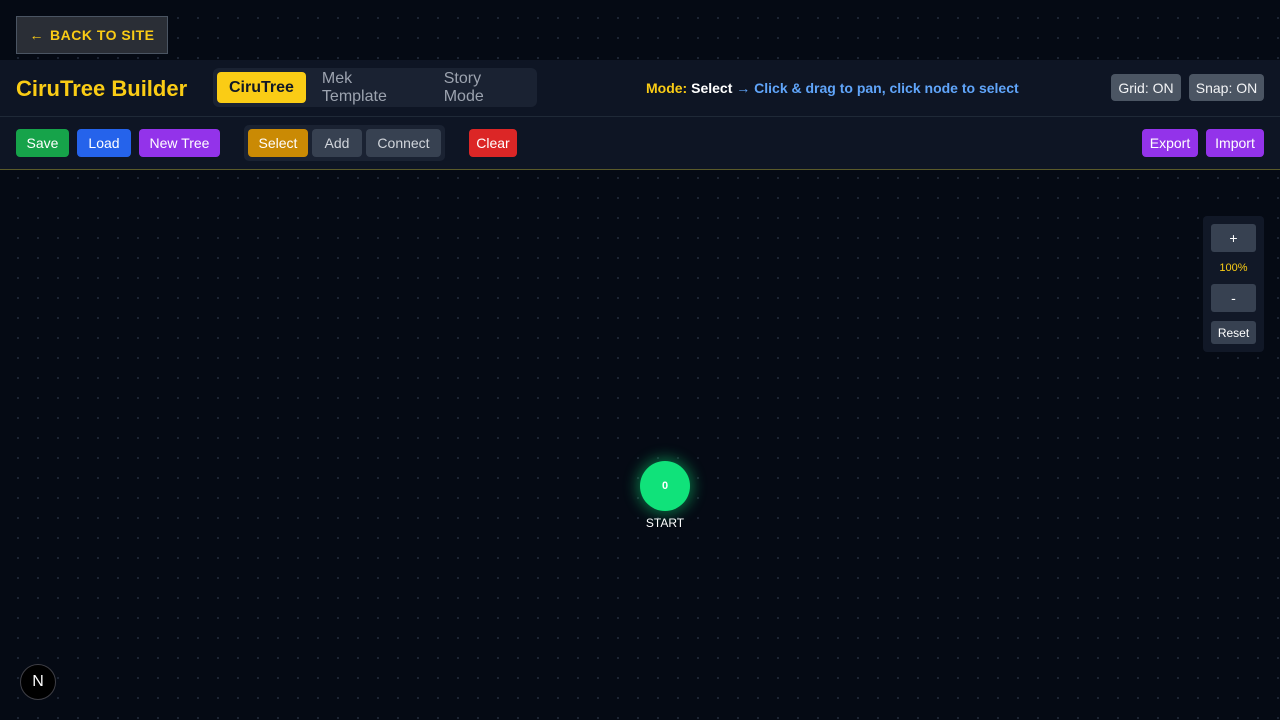 Image resolution: width=1280 pixels, height=720 pixels. Describe the element at coordinates (104, 143) in the screenshot. I see `load-button: Load` at that location.